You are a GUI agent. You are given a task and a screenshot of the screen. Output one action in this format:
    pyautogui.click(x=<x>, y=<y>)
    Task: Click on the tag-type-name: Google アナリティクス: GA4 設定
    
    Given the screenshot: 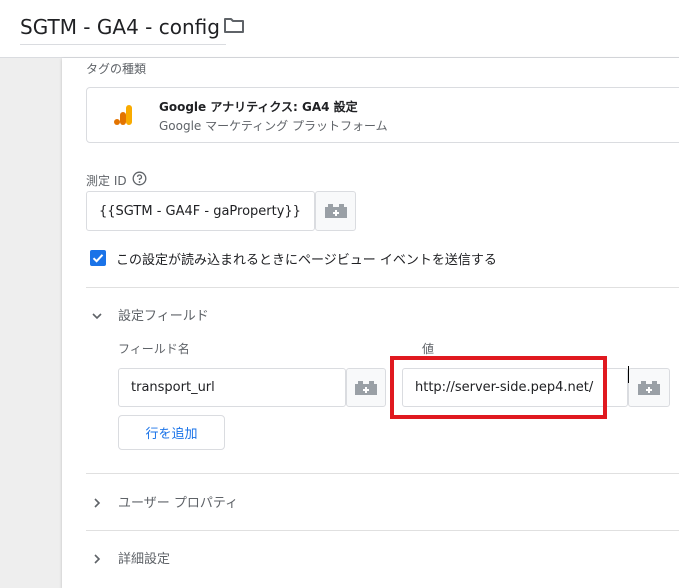 What is the action you would take?
    pyautogui.click(x=258, y=107)
    